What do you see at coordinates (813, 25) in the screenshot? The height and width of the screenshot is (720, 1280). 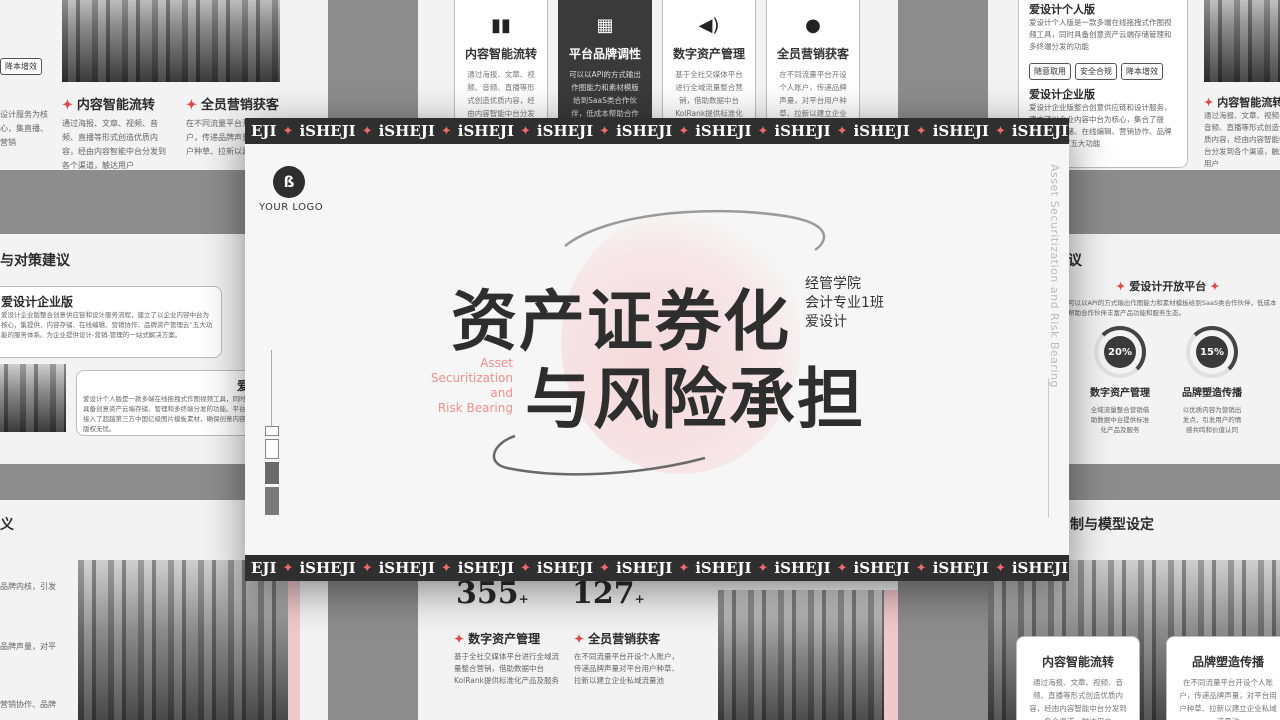 I see `user-icon: ●` at bounding box center [813, 25].